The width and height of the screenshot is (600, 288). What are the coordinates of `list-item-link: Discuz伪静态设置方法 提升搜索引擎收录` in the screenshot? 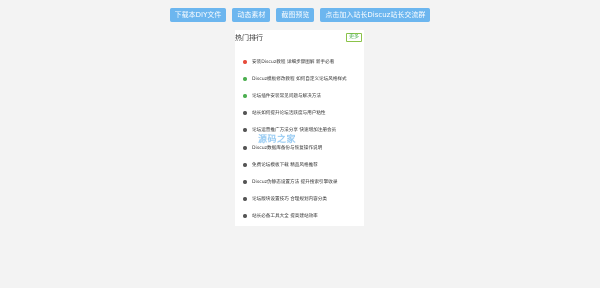 It's located at (294, 182).